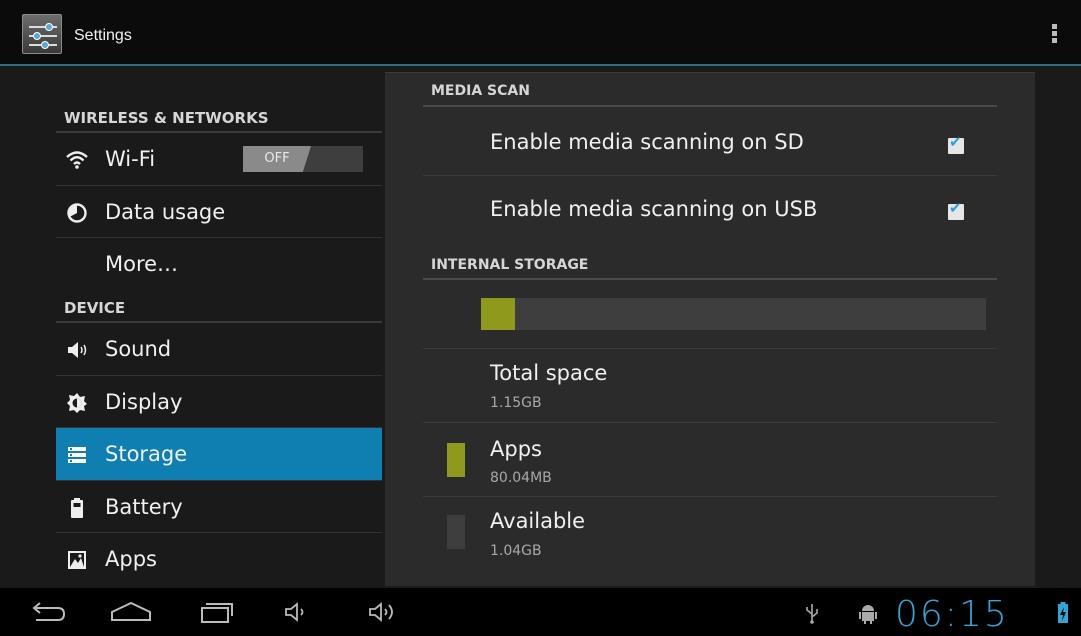 This screenshot has width=1081, height=636. What do you see at coordinates (540, 612) in the screenshot?
I see `system-bar: 06:15` at bounding box center [540, 612].